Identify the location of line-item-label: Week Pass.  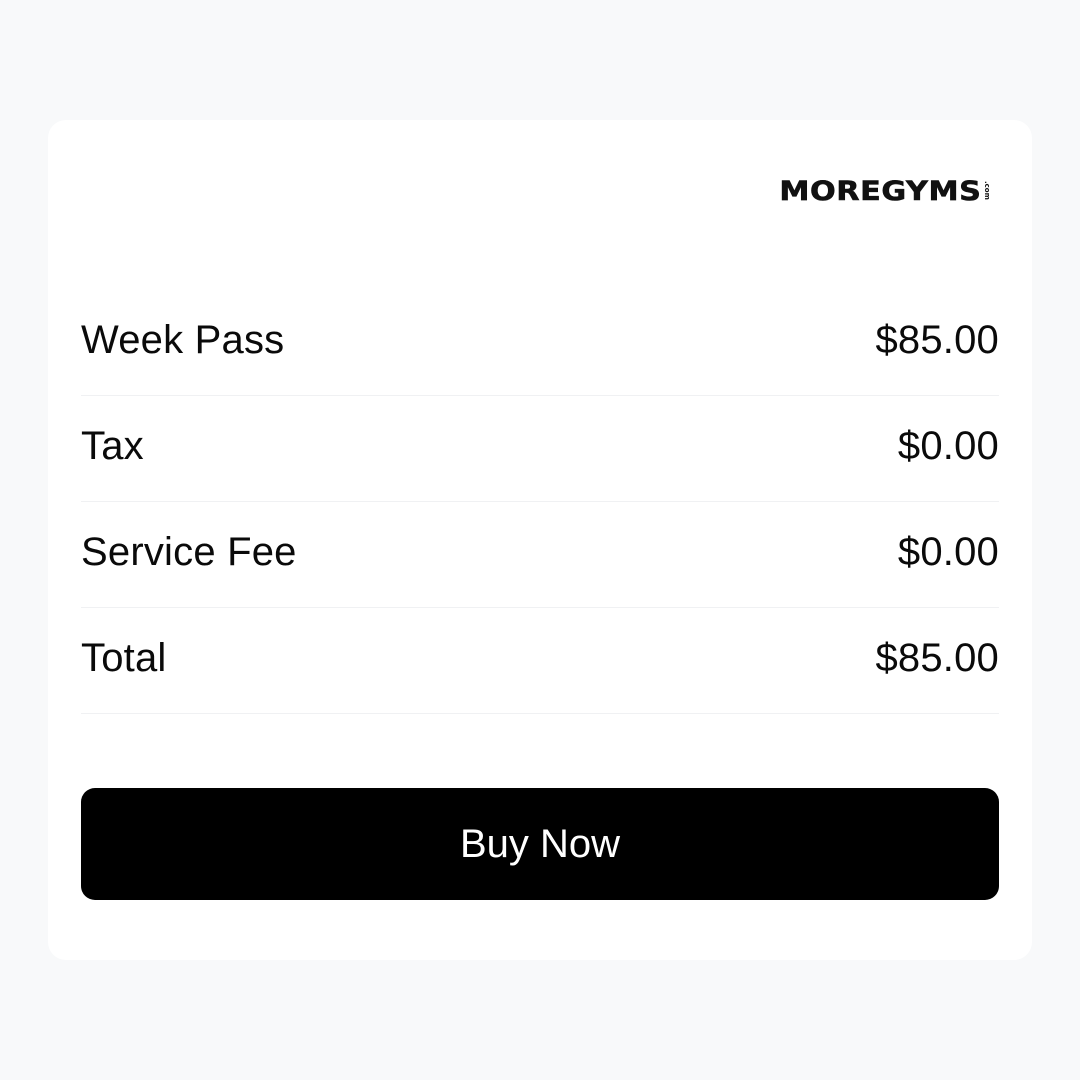
(183, 340).